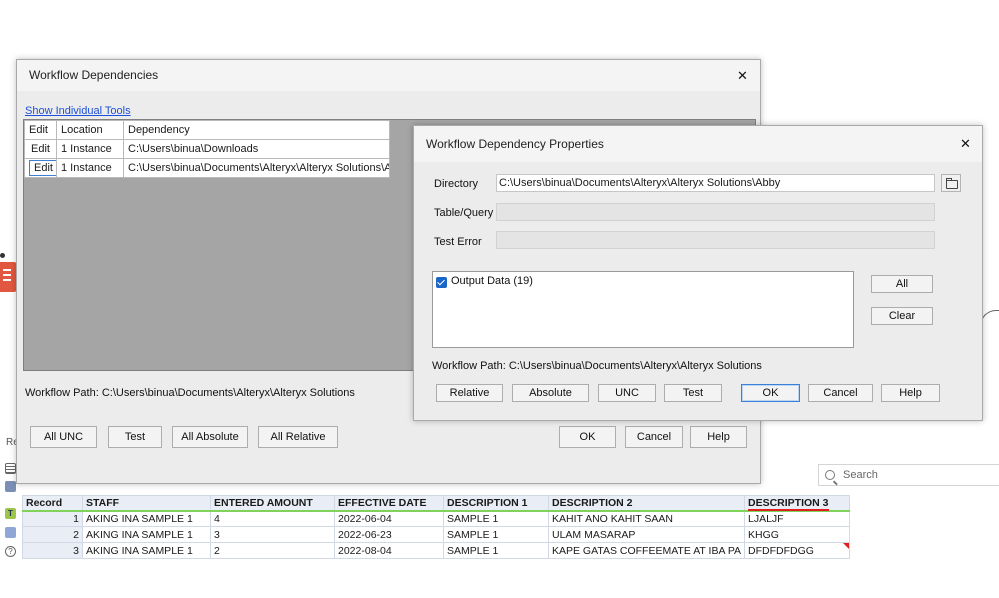 The height and width of the screenshot is (598, 999). I want to click on relative-button: Relative, so click(469, 393).